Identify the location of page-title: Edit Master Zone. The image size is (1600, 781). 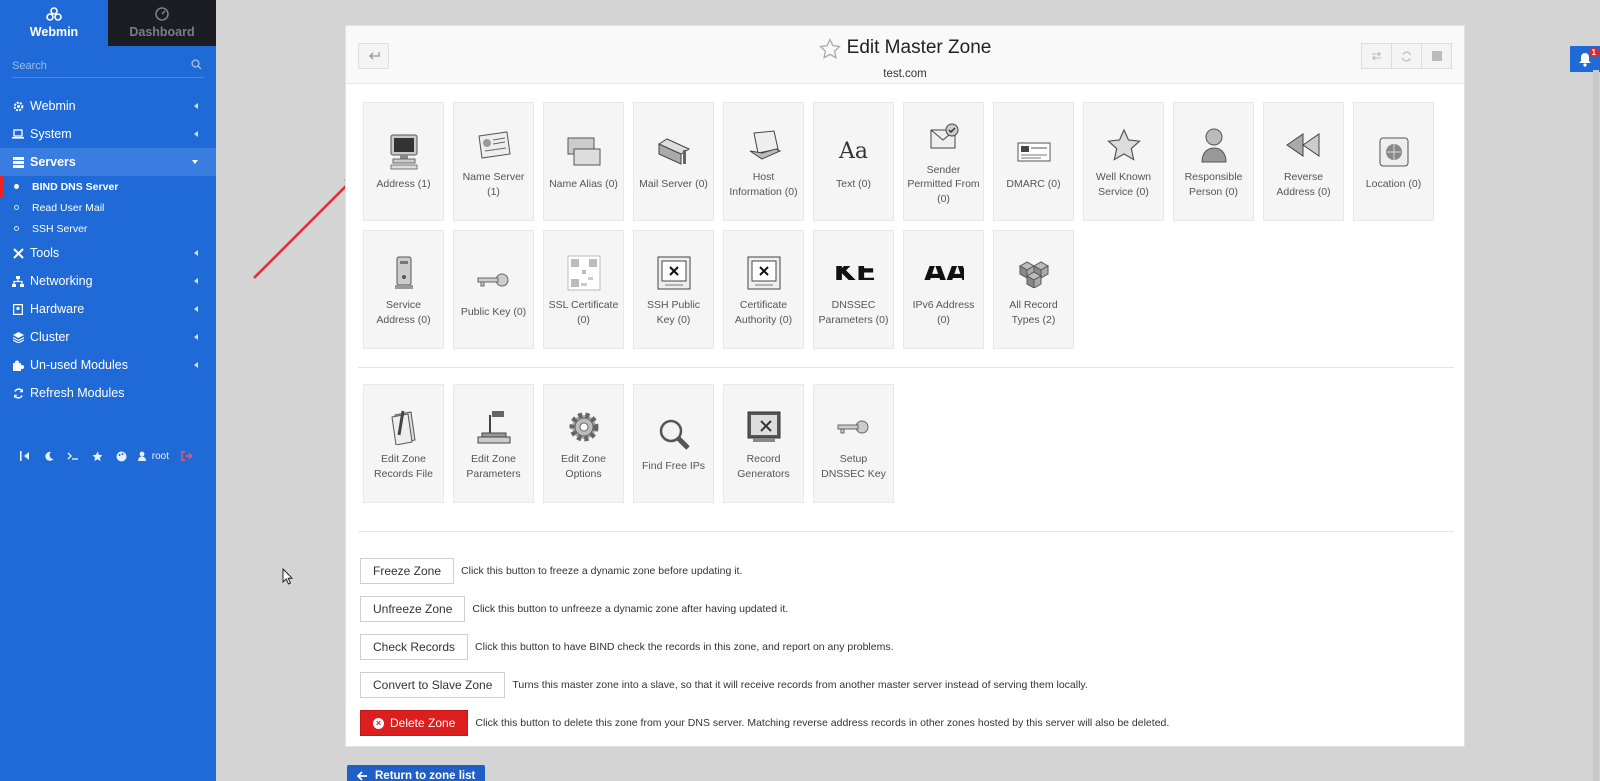
(904, 48).